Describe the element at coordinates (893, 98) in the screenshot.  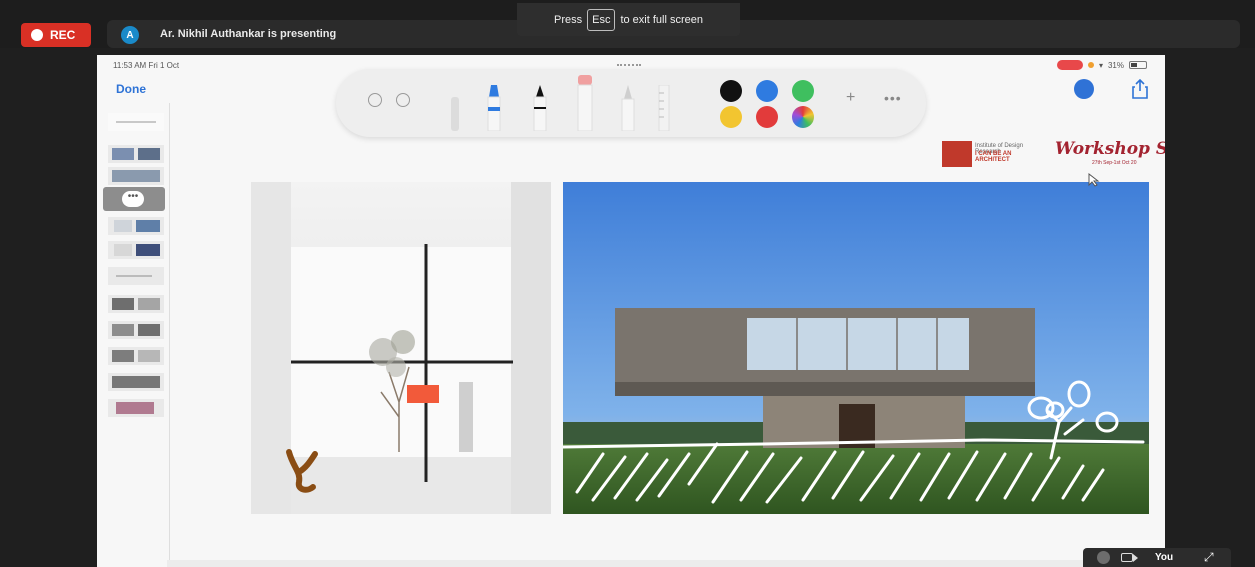
I see `more-options-icon: •••` at that location.